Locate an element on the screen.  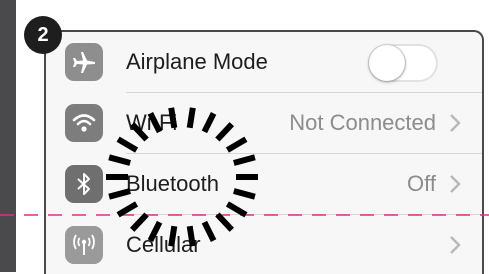
cellular-label: Cellular is located at coordinates (163, 244).